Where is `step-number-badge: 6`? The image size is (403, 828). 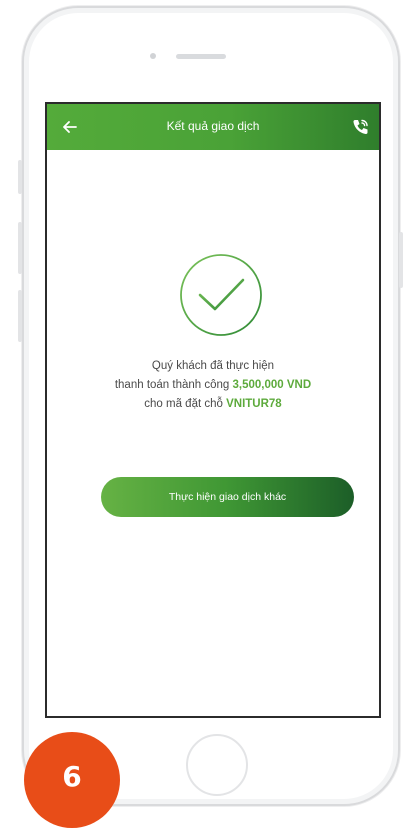
step-number-badge: 6 is located at coordinates (72, 780).